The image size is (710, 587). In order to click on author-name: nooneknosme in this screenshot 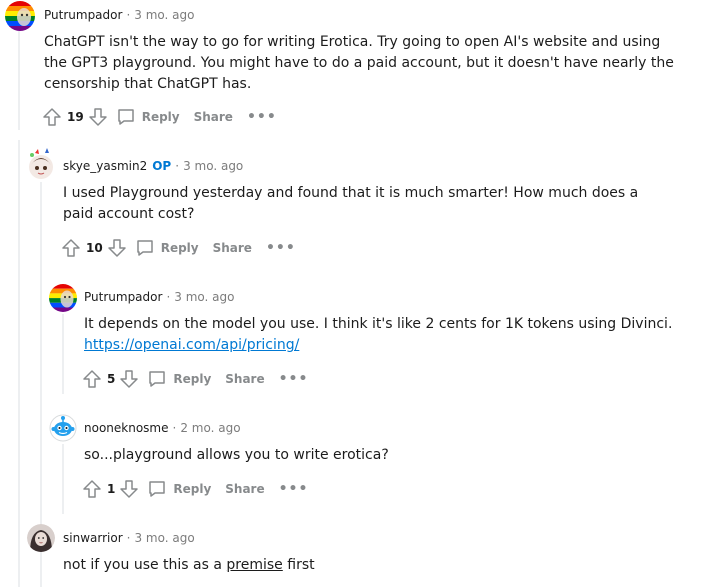, I will do `click(126, 428)`.